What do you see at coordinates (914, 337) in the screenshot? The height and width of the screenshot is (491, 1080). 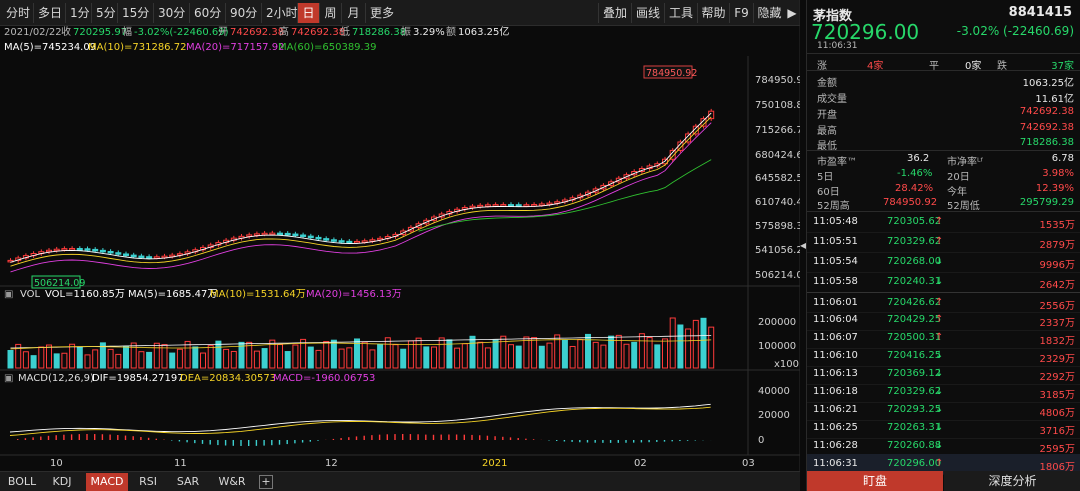 I see `trade-price: 720500.31` at bounding box center [914, 337].